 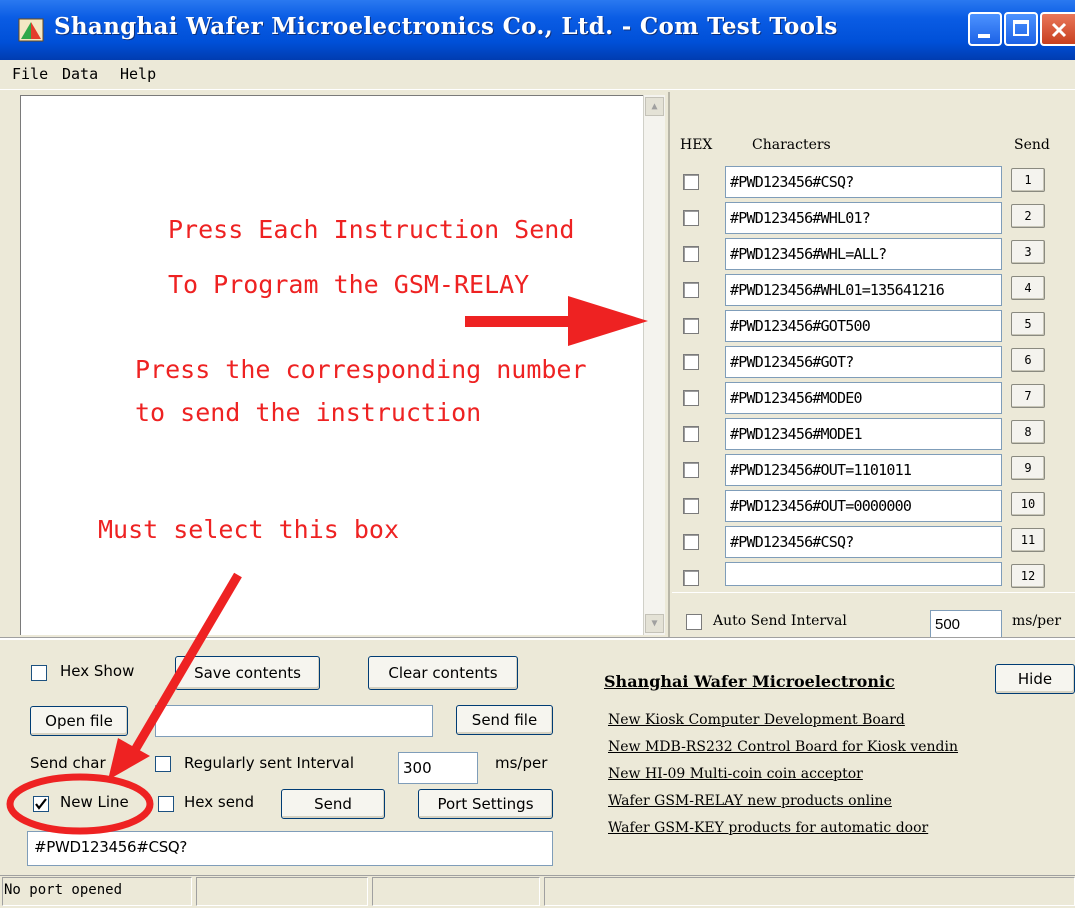 What do you see at coordinates (175, 676) in the screenshot?
I see `down-arrow-icon` at bounding box center [175, 676].